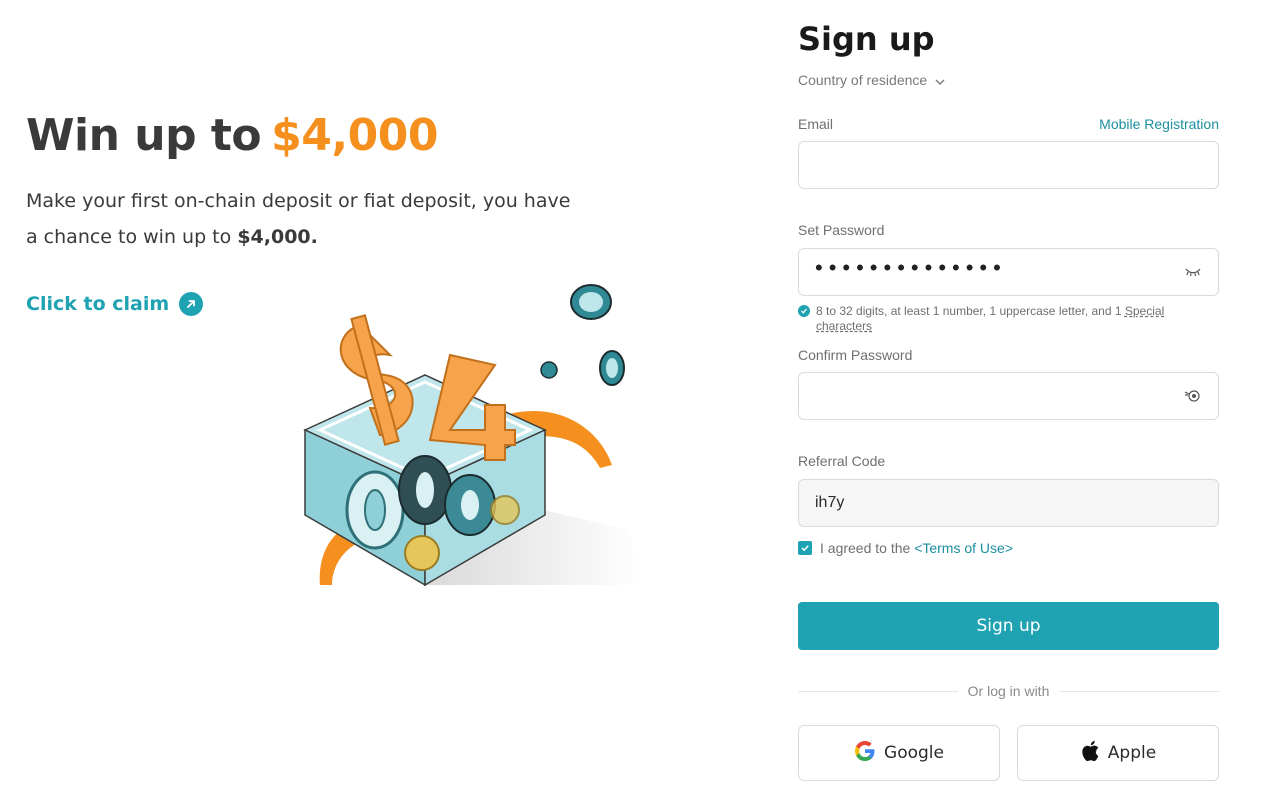 The image size is (1271, 798). Describe the element at coordinates (1193, 396) in the screenshot. I see `eye-icon` at that location.